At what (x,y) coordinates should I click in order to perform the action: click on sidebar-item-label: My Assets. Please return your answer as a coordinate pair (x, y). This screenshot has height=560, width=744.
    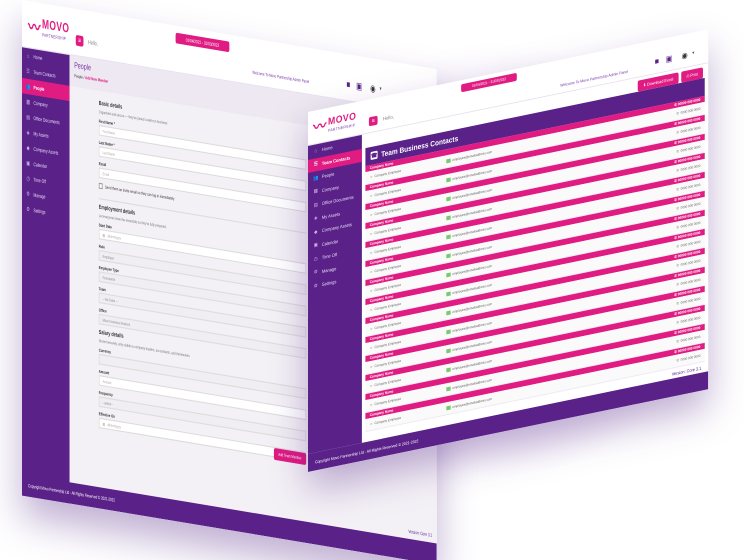
    Looking at the image, I should click on (41, 134).